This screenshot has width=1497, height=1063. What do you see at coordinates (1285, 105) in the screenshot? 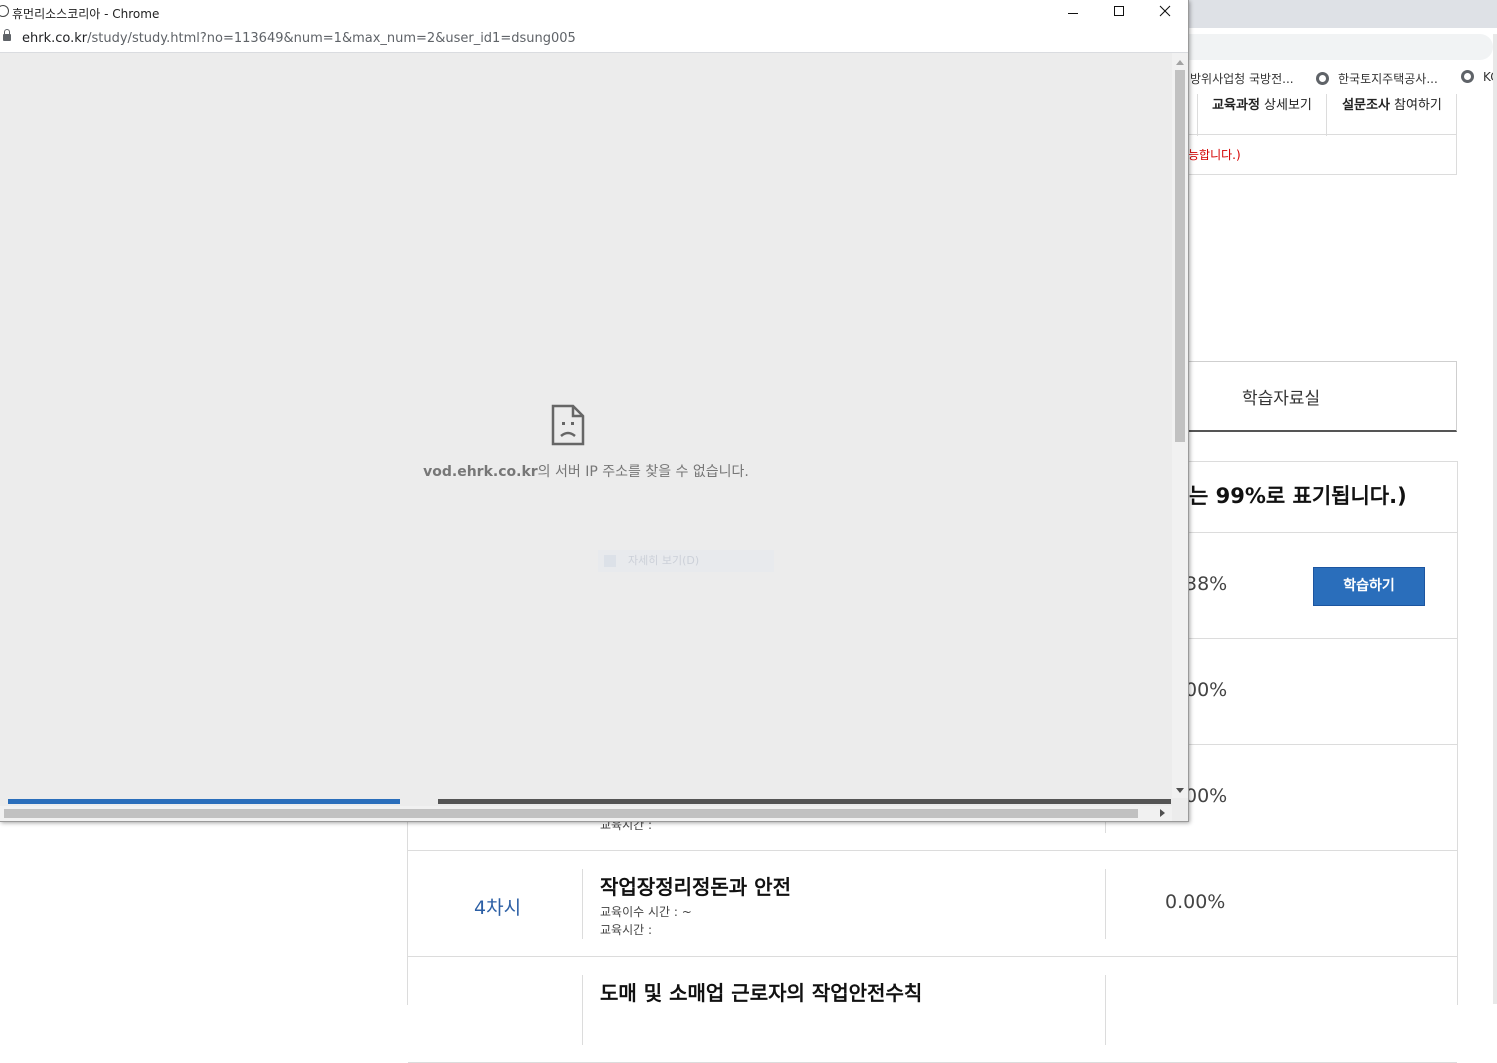
I see `course-detail-rest: 상세보기` at bounding box center [1285, 105].